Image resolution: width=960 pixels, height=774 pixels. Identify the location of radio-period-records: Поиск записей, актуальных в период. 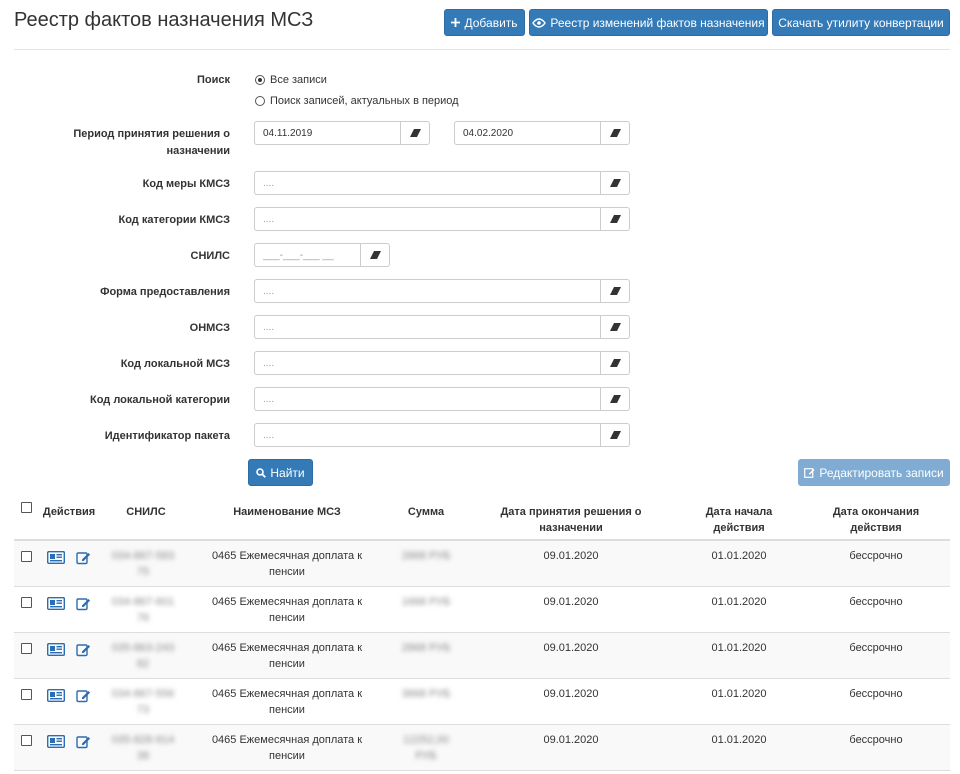
(357, 101).